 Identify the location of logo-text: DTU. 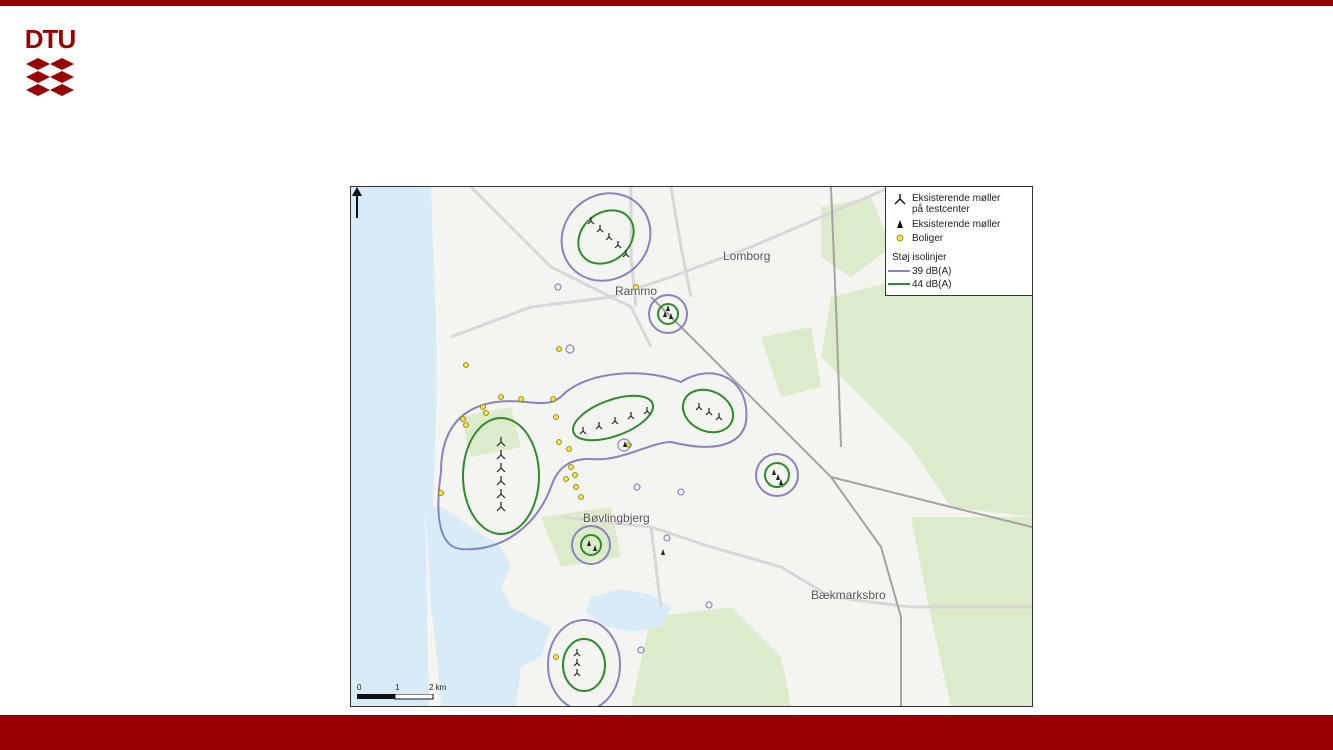
(50, 39).